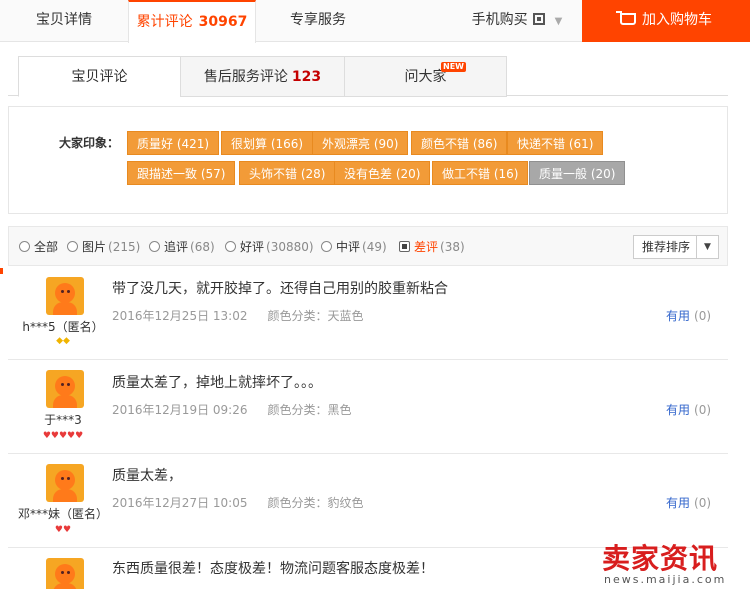 The width and height of the screenshot is (750, 589). What do you see at coordinates (94, 247) in the screenshot?
I see `filter-pics-label: 图片` at bounding box center [94, 247].